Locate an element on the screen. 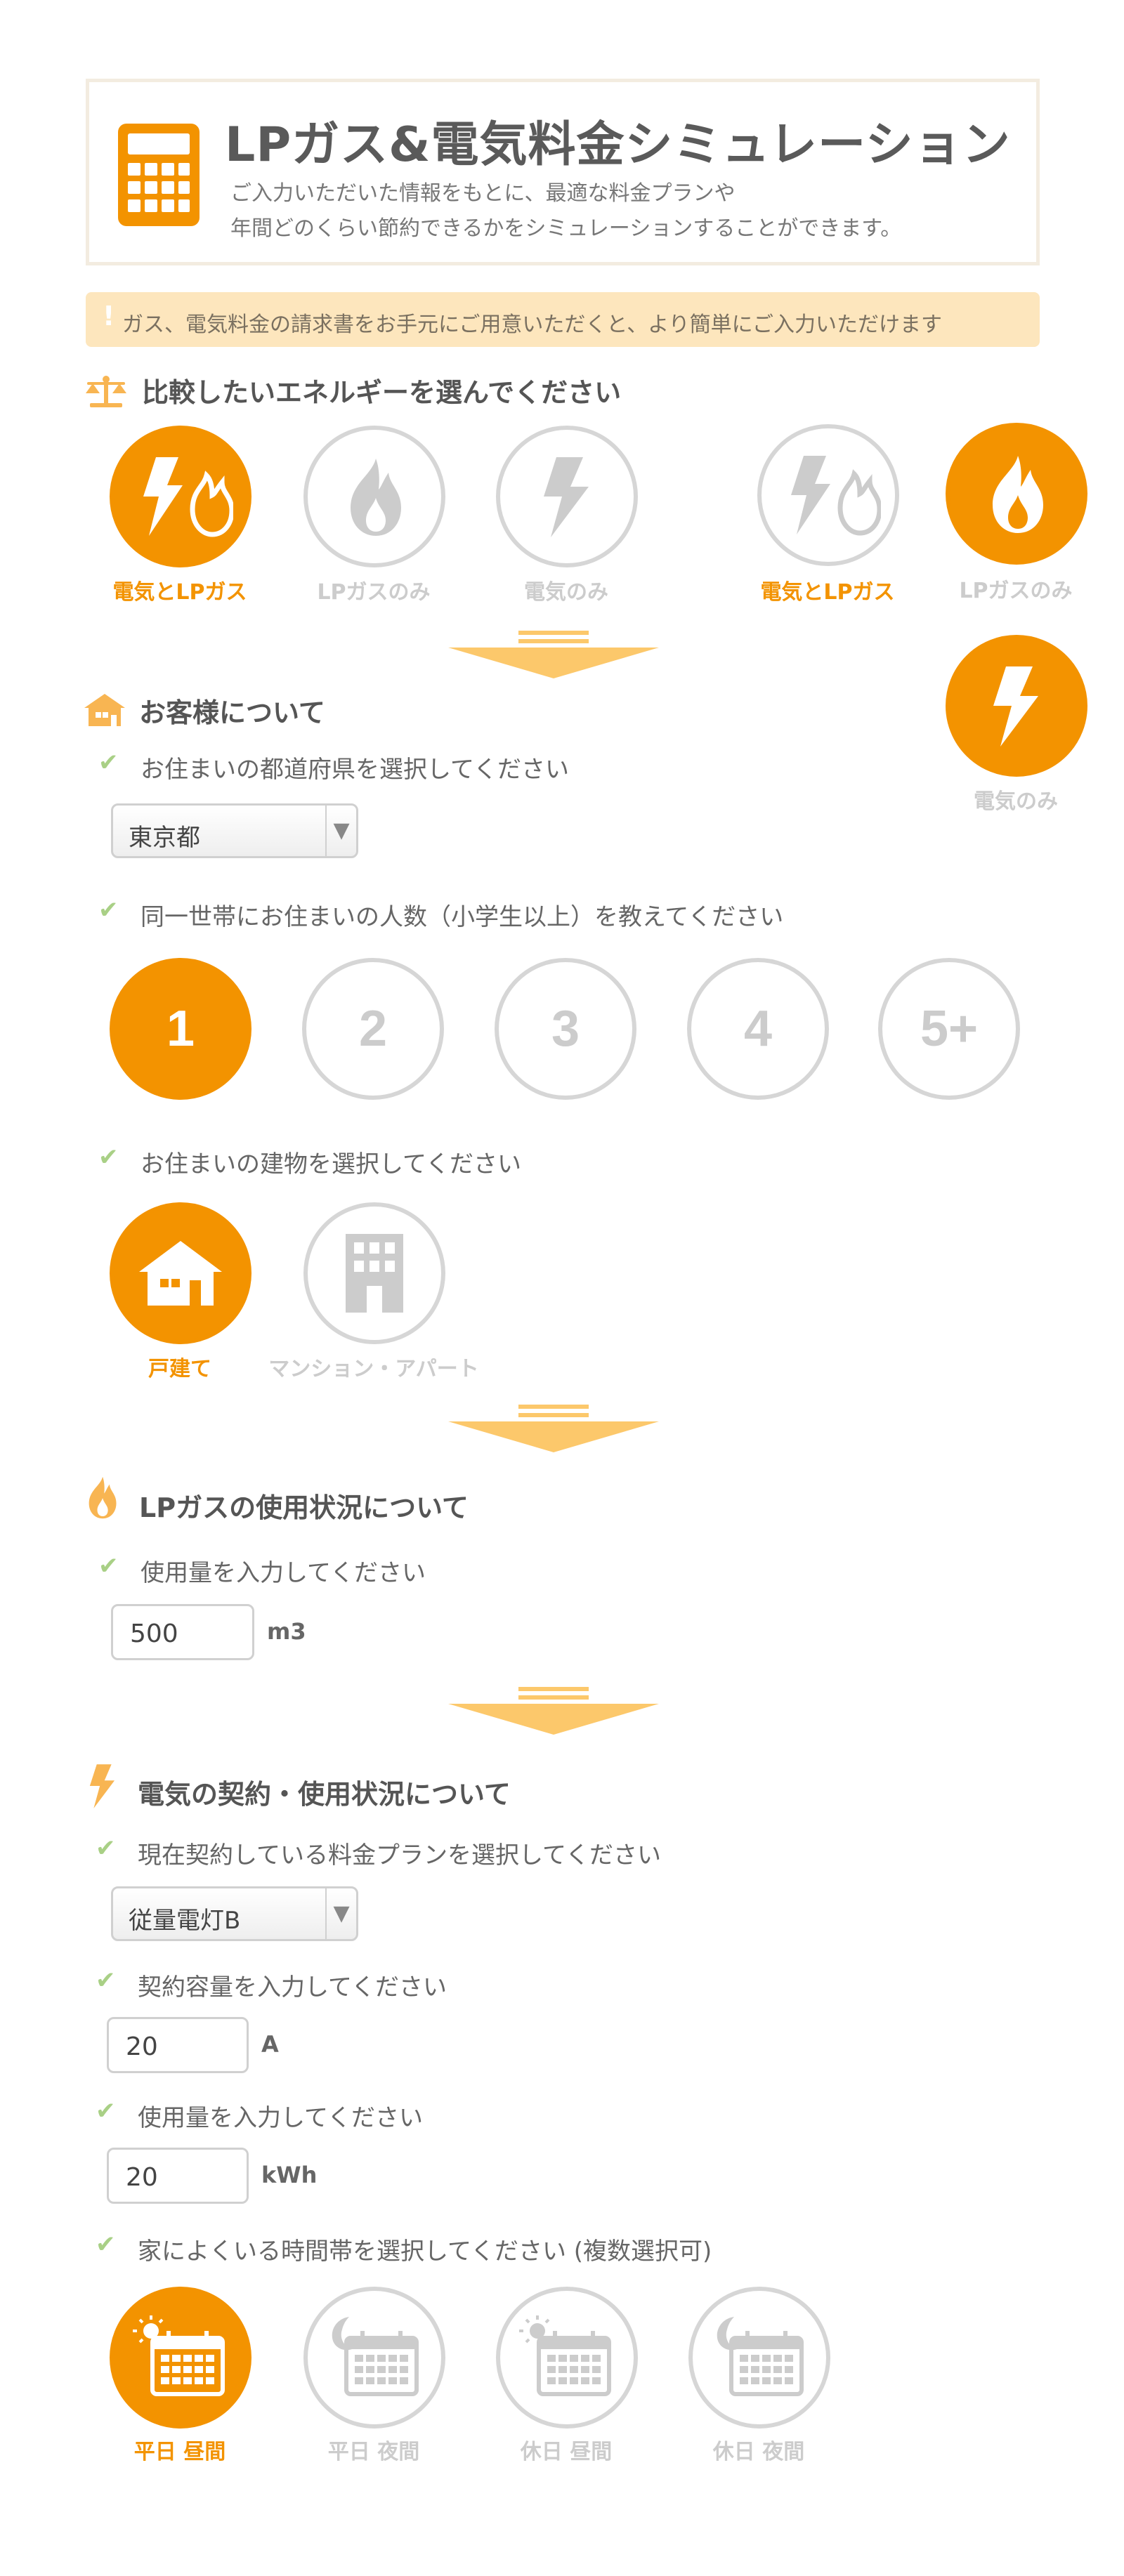 Image resolution: width=1124 pixels, height=2576 pixels. electric-usage-input: 20 is located at coordinates (178, 2176).